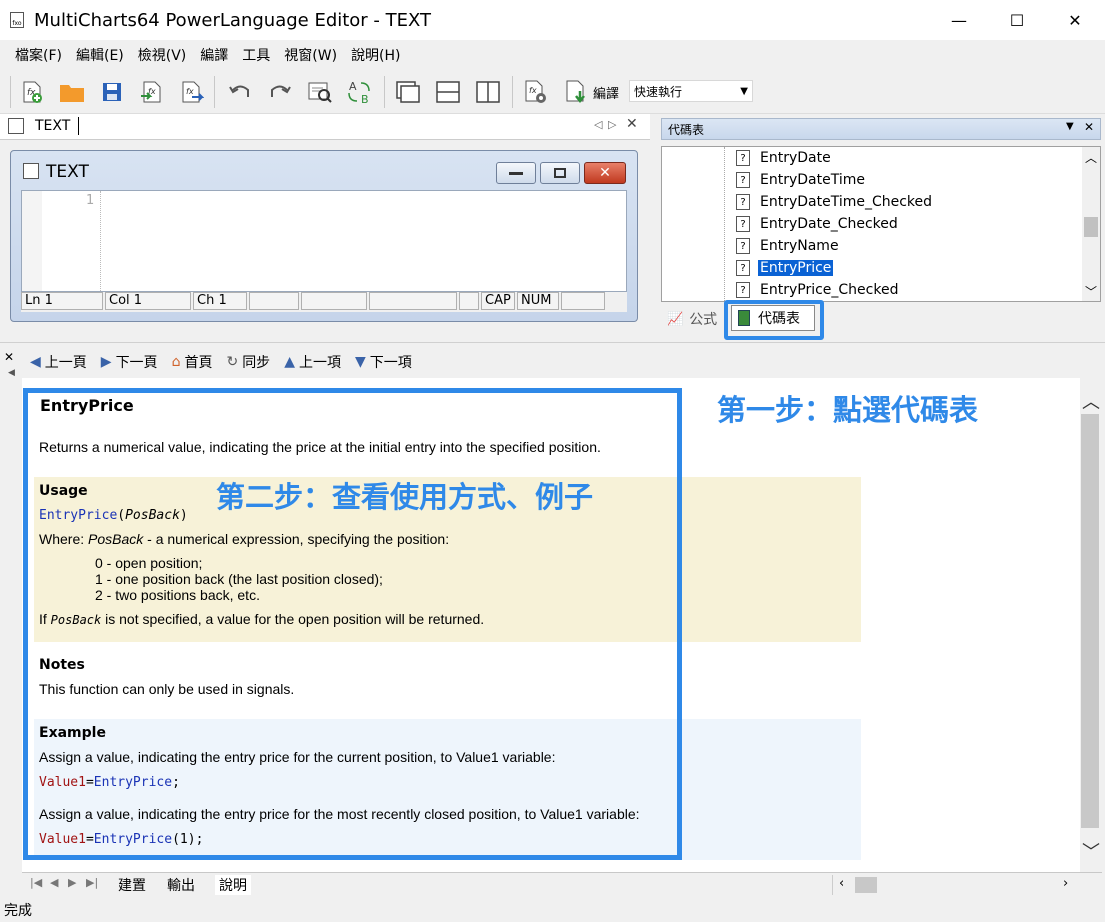 The height and width of the screenshot is (922, 1105). What do you see at coordinates (248, 362) in the screenshot?
I see `sync-button: ↻ 同步` at bounding box center [248, 362].